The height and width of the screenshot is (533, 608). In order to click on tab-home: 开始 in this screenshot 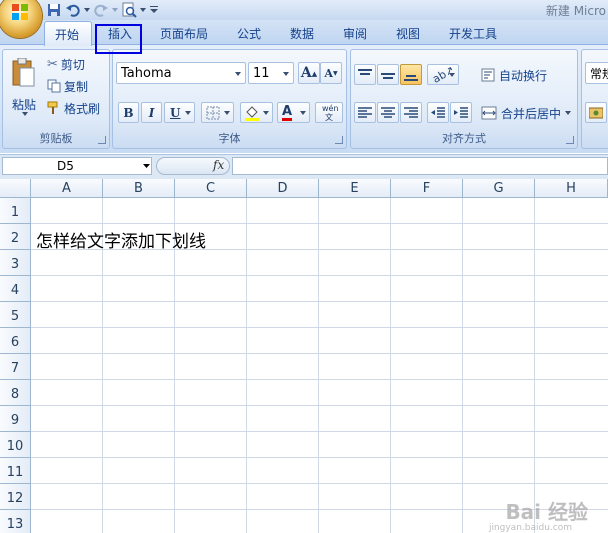, I will do `click(68, 33)`.